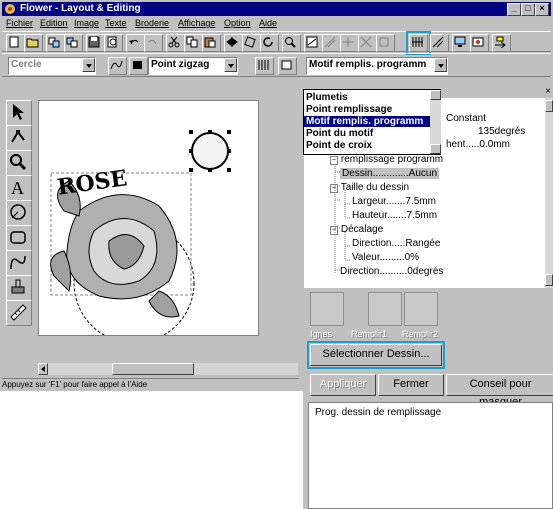 This screenshot has width=553, height=509. I want to click on dropdown-option-selected: Motif remplis. programm, so click(367, 121).